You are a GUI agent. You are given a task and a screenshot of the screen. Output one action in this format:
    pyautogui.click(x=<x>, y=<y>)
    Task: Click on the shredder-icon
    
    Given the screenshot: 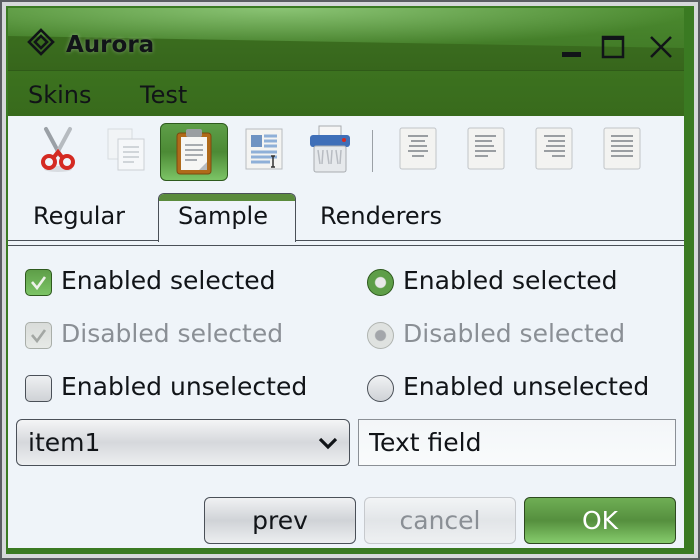 What is the action you would take?
    pyautogui.click(x=330, y=149)
    